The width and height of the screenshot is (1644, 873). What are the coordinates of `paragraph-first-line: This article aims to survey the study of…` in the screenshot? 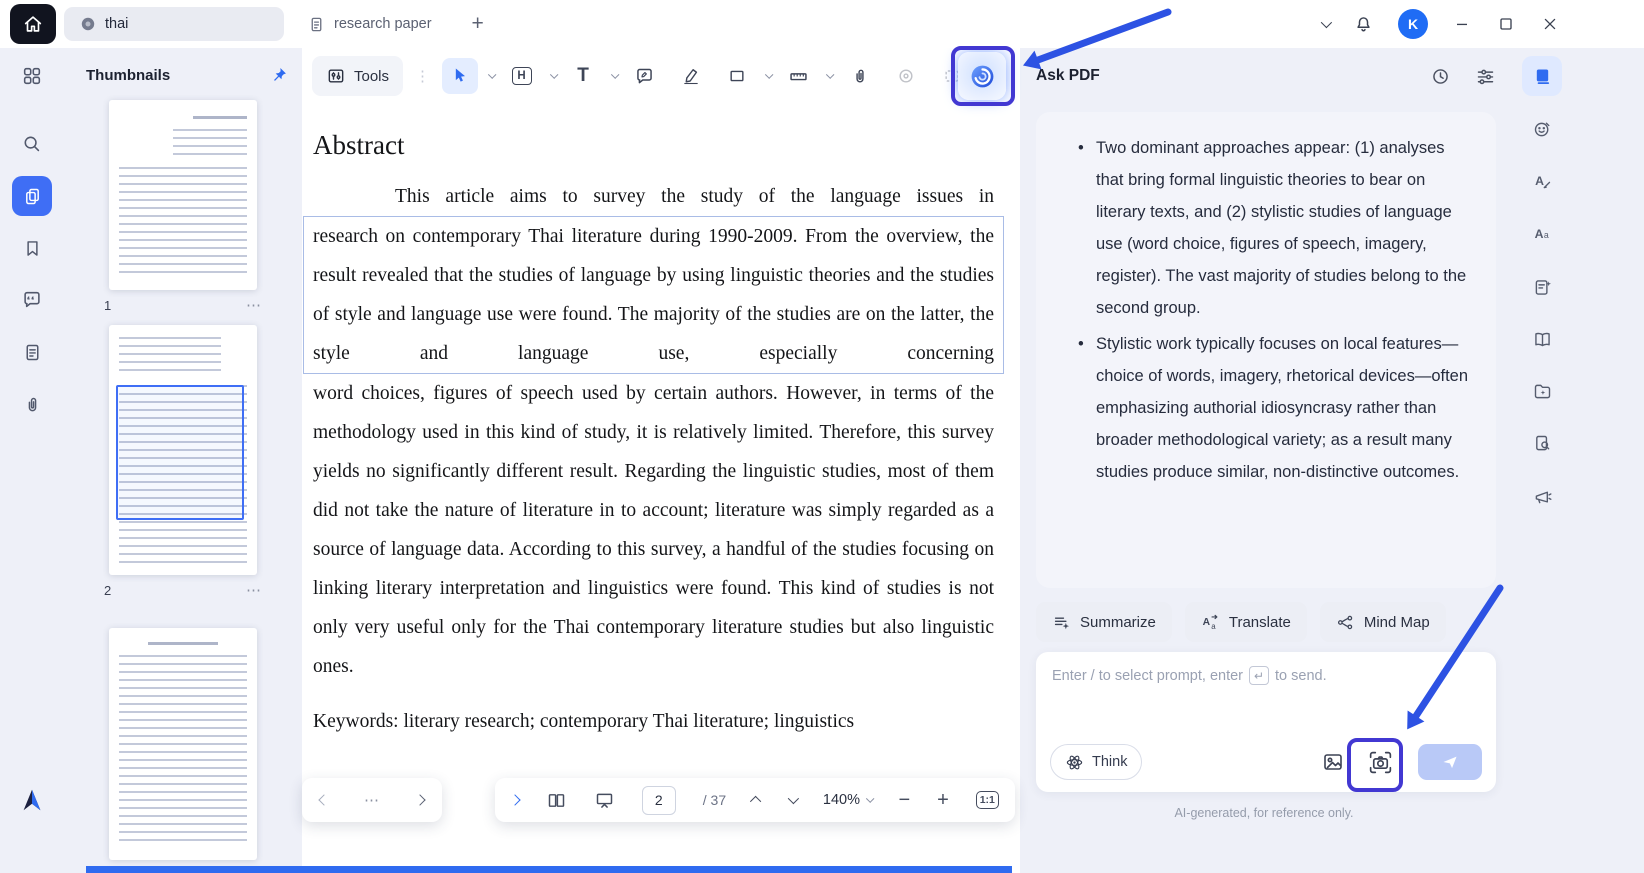 It's located at (694, 196).